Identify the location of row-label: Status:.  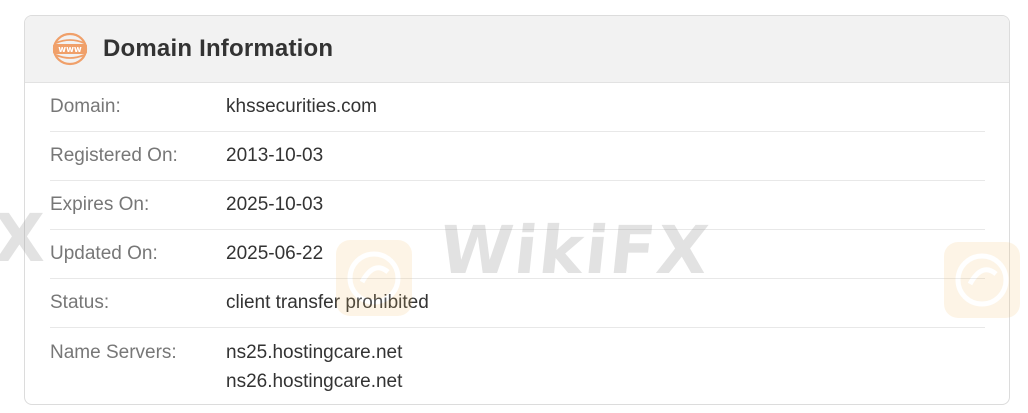
(80, 302).